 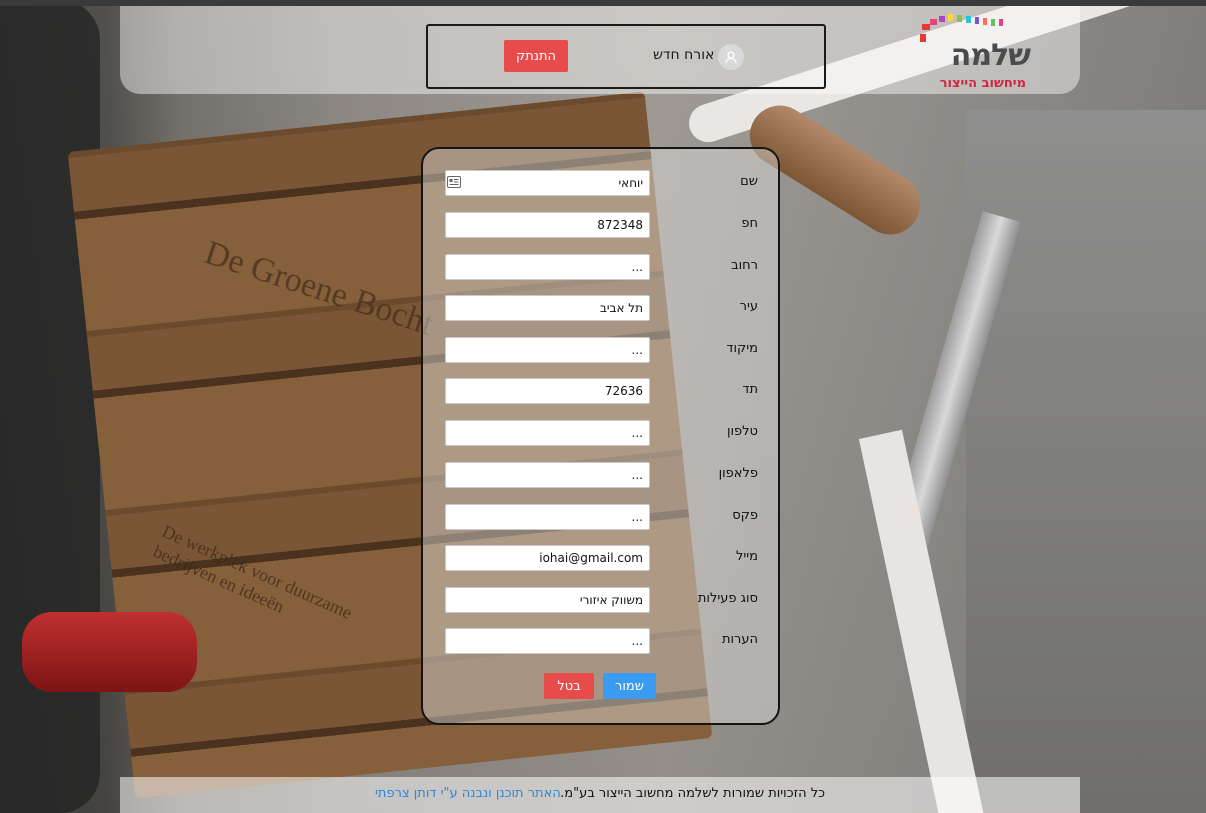 I want to click on user-box: התנתק אורח חדש, so click(x=626, y=56).